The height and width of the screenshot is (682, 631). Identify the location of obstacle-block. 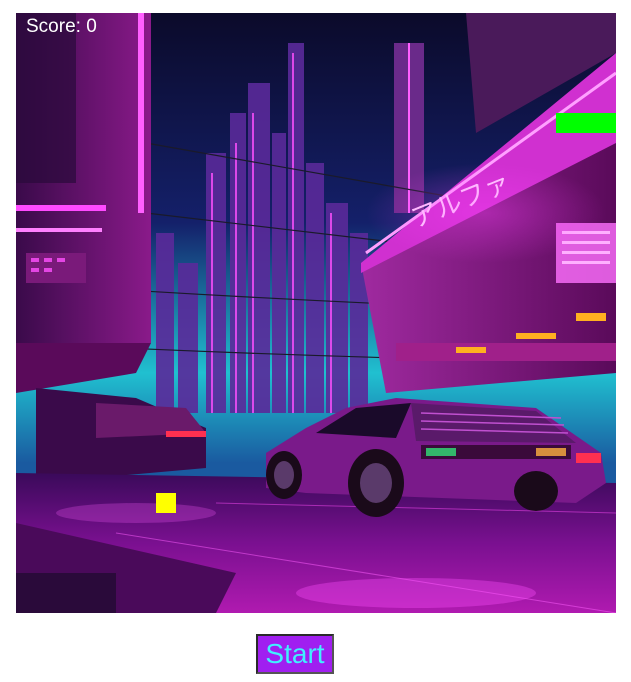
(586, 123).